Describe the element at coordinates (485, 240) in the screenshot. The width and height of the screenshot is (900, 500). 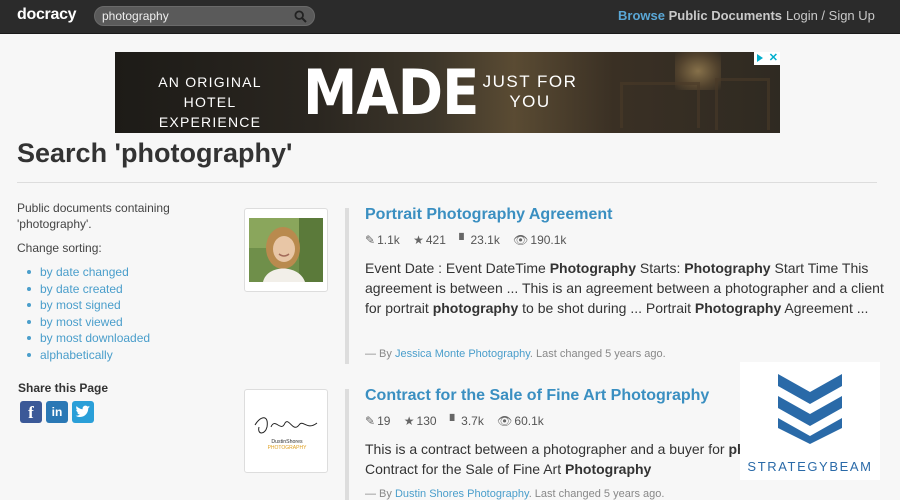
I see `download-count: 23.1k` at that location.